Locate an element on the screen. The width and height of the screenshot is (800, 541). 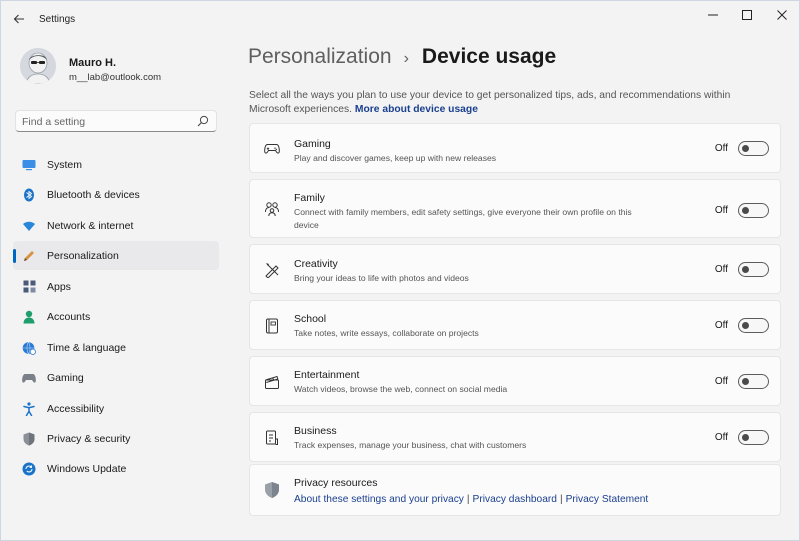
page-title: Device usage is located at coordinates (489, 56).